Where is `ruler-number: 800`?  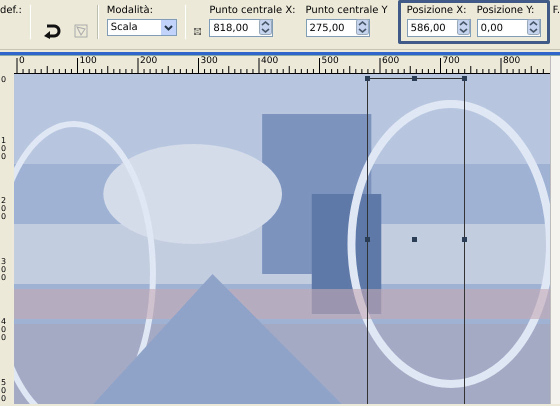 ruler-number: 800 is located at coordinates (511, 61).